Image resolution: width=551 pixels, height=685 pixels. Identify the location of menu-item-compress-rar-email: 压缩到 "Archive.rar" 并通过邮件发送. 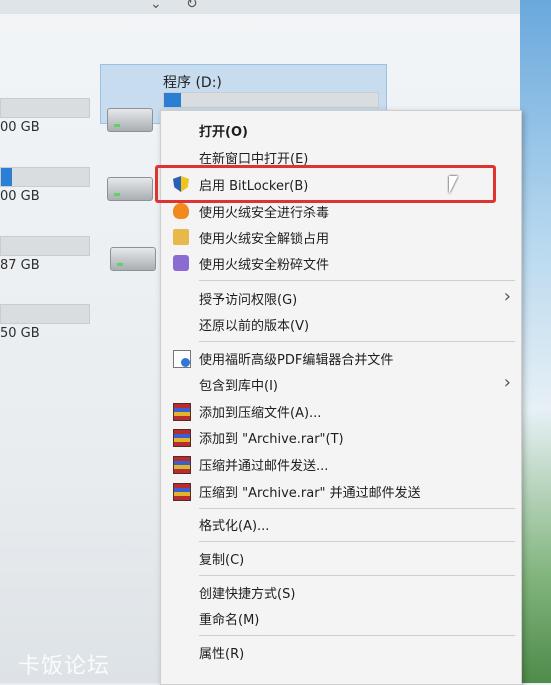
(341, 491).